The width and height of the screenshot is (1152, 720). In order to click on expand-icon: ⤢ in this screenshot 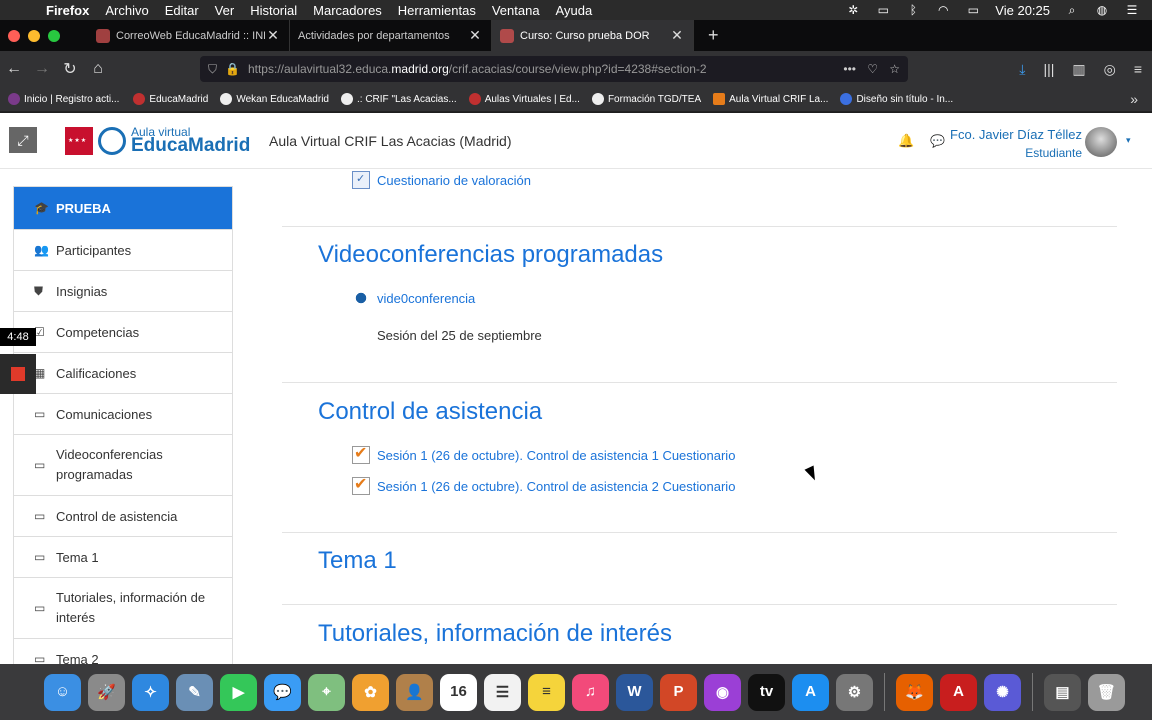, I will do `click(23, 140)`.